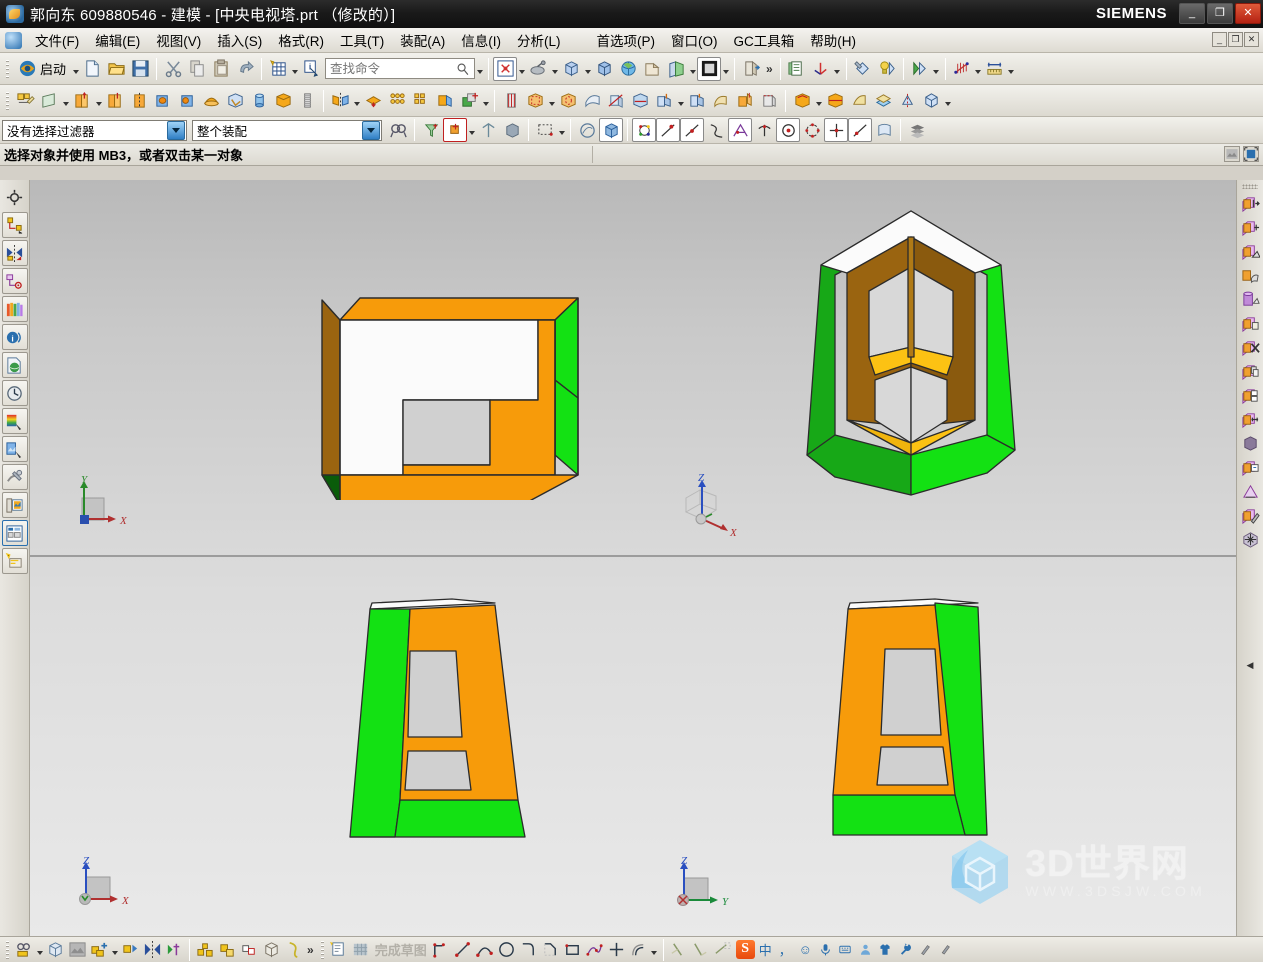  What do you see at coordinates (529, 950) in the screenshot?
I see `fillet-icon` at bounding box center [529, 950].